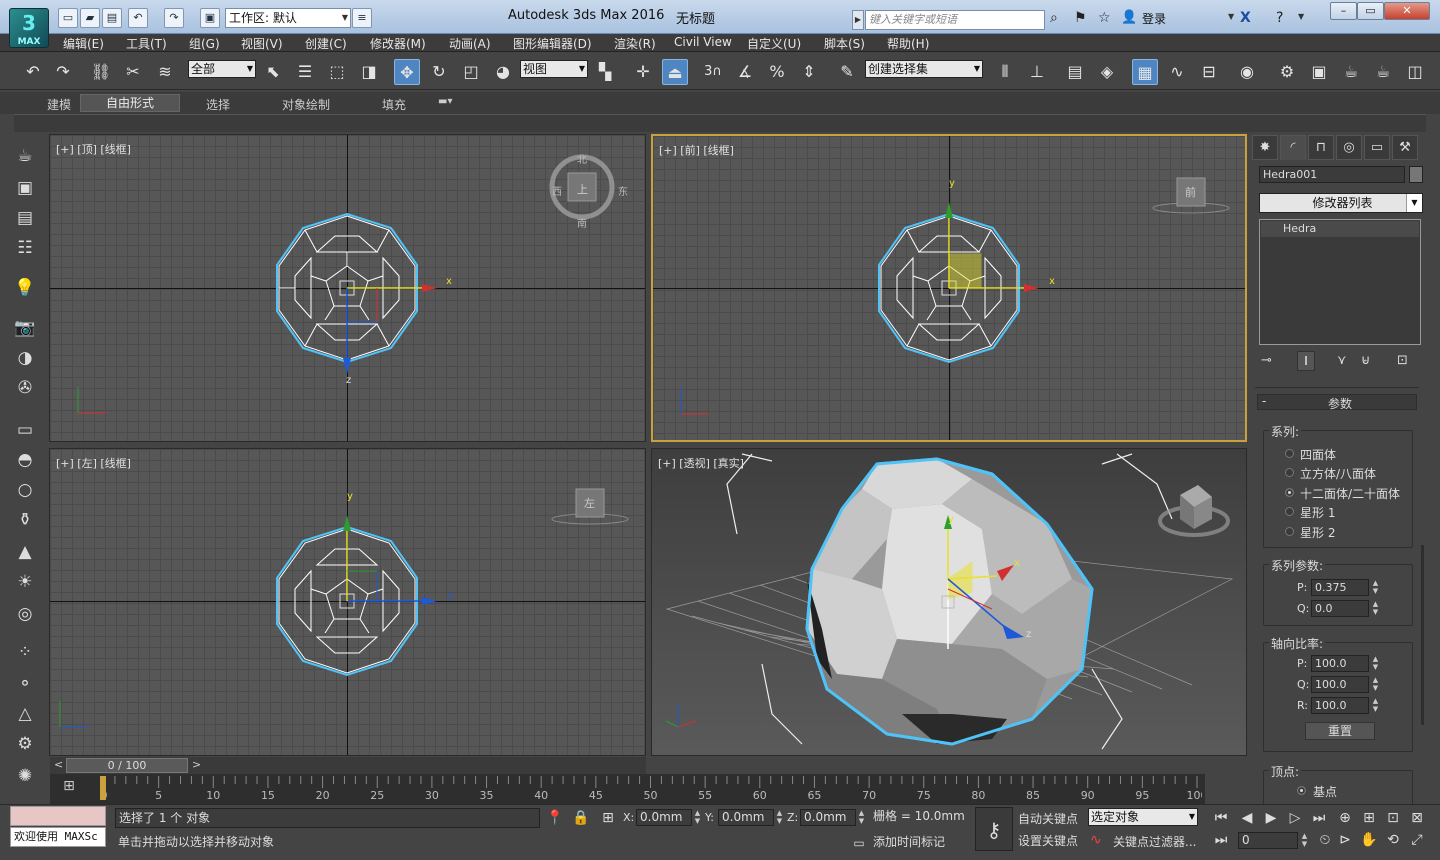  I want to click on x-coord-field: 0.0mm, so click(664, 817).